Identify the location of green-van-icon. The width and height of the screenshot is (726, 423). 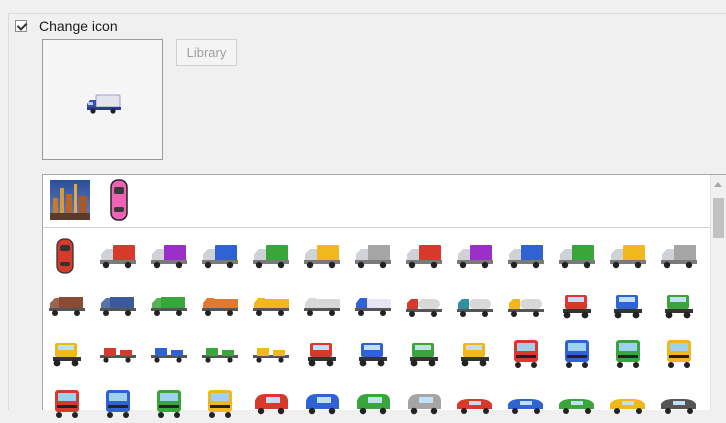
(373, 404).